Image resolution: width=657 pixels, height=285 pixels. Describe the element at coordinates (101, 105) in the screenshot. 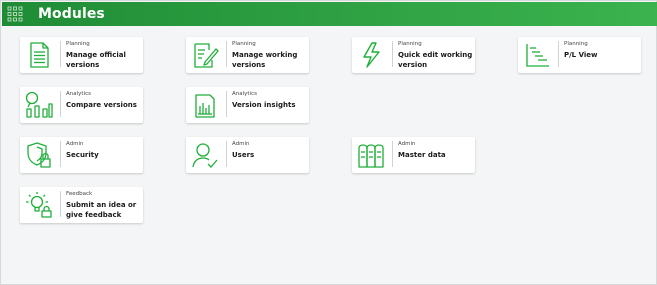

I see `tile-name: Compare versions` at that location.